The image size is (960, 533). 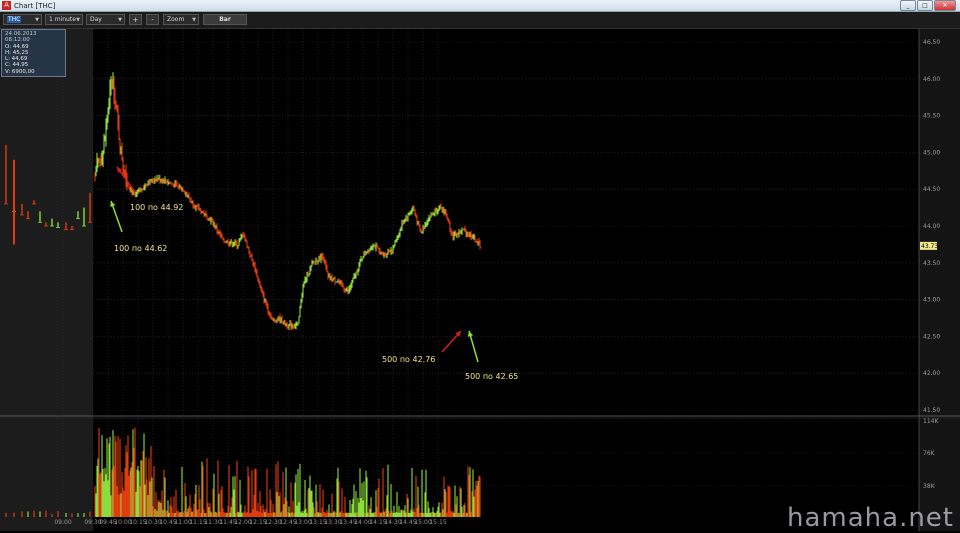 What do you see at coordinates (62, 522) in the screenshot?
I see `time-tick-label: 09:00` at bounding box center [62, 522].